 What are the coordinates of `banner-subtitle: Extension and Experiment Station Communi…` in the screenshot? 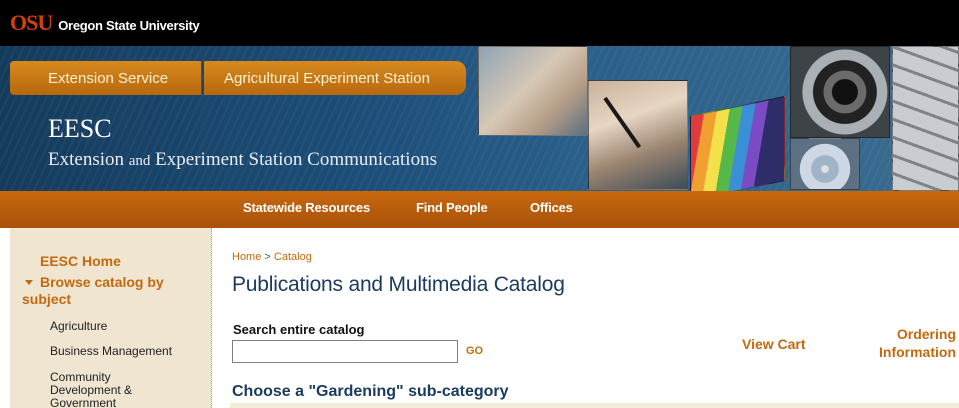 It's located at (242, 160).